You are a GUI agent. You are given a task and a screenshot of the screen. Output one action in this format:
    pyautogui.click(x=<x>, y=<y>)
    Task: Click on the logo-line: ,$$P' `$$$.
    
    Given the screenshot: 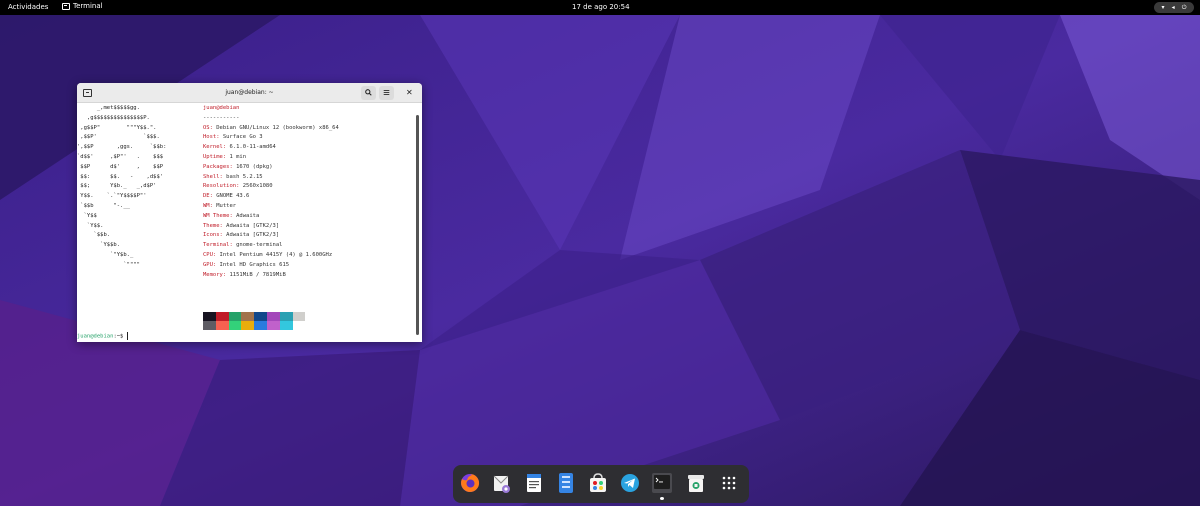 What is the action you would take?
    pyautogui.click(x=118, y=137)
    